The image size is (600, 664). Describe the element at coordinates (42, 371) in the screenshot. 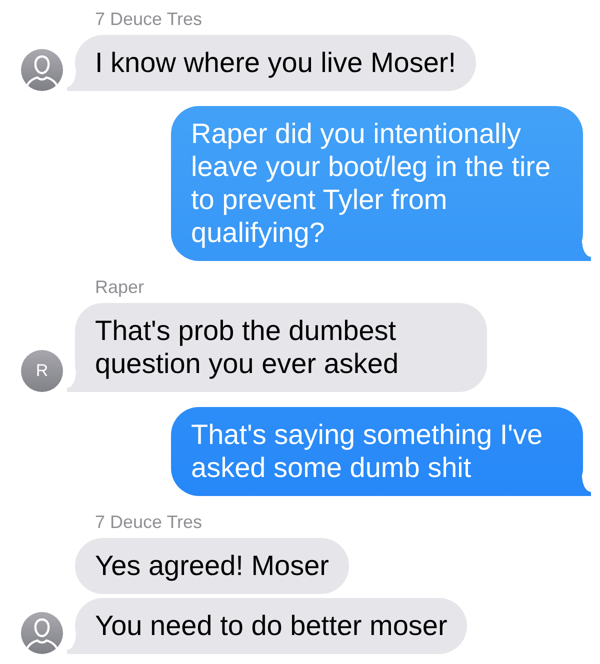

I see `initials-avatar: R` at that location.